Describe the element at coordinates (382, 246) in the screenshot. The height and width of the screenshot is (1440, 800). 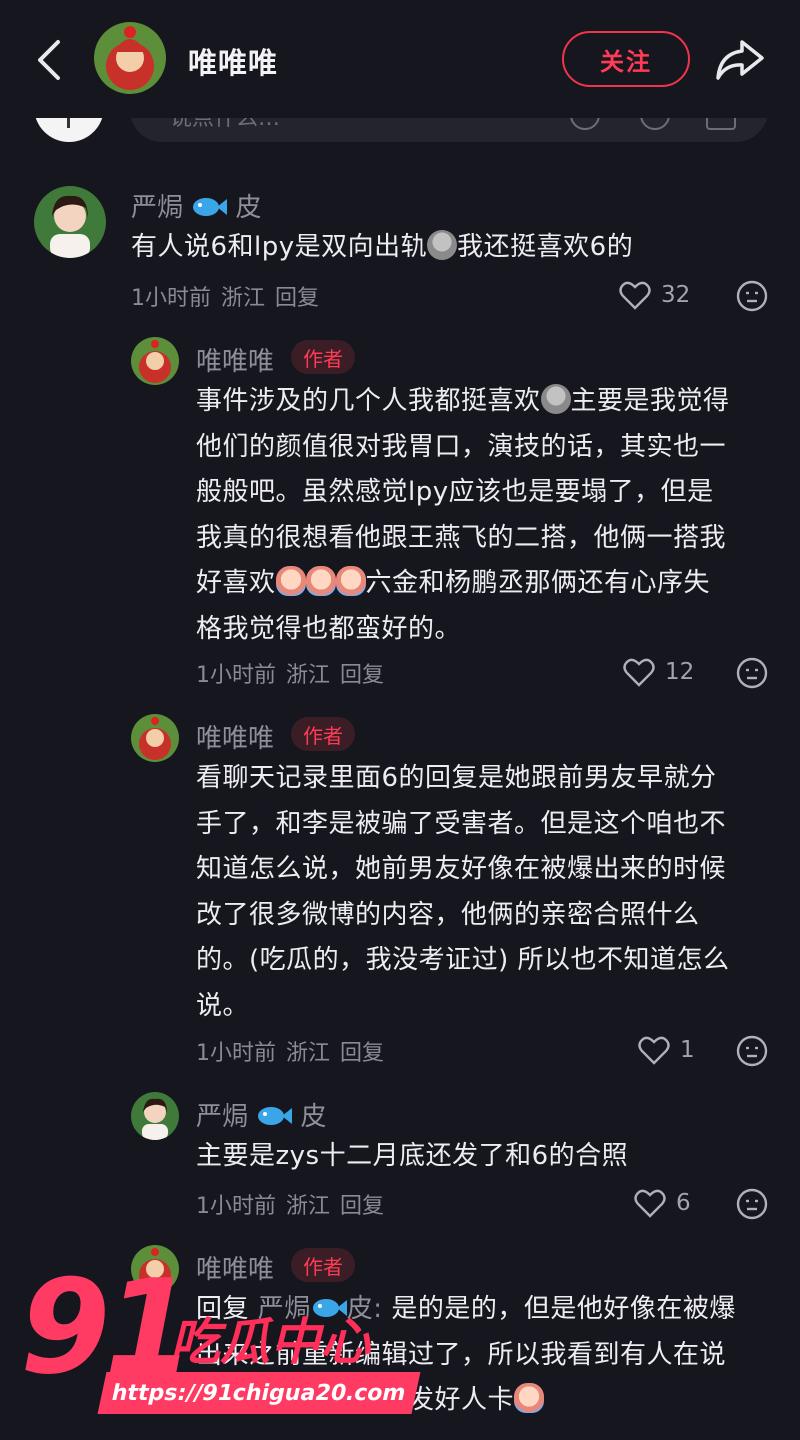
I see `comment-text: 有人说6和lpy是双向出轨 我还挺喜欢6的` at that location.